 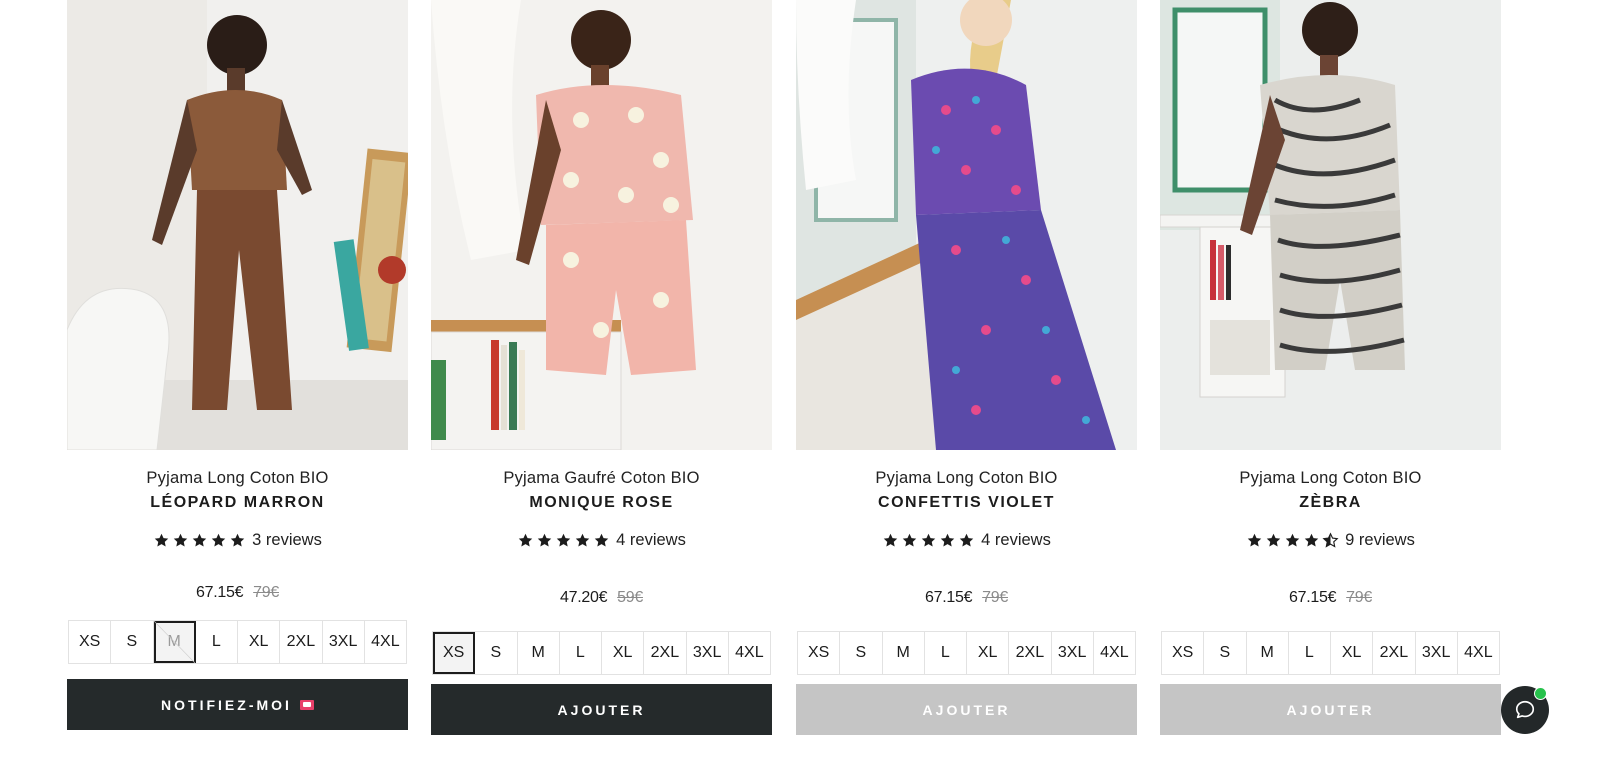 I want to click on price-block: 47.20€ 59€, so click(x=601, y=598).